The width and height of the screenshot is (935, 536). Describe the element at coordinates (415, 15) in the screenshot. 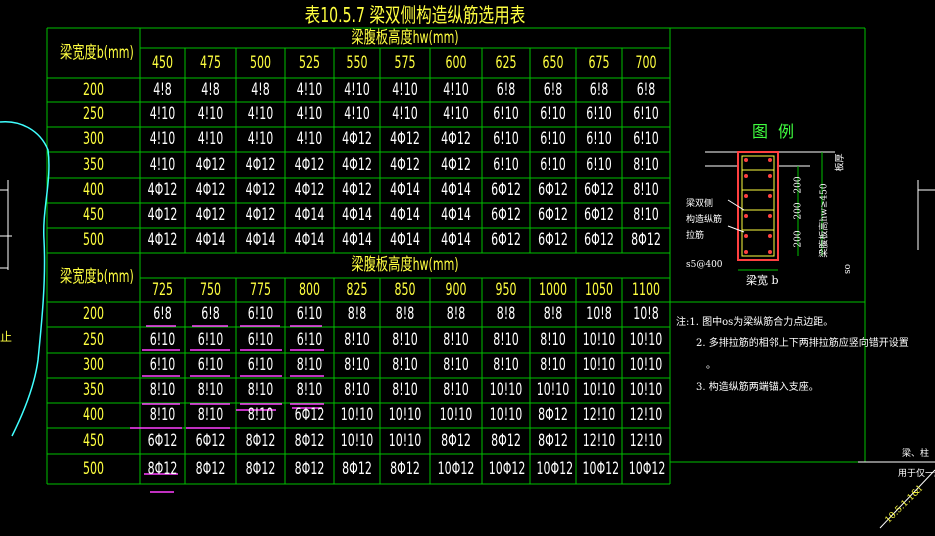

I see `page-title: 表10.5.7 梁双侧构造纵筋选用表` at that location.